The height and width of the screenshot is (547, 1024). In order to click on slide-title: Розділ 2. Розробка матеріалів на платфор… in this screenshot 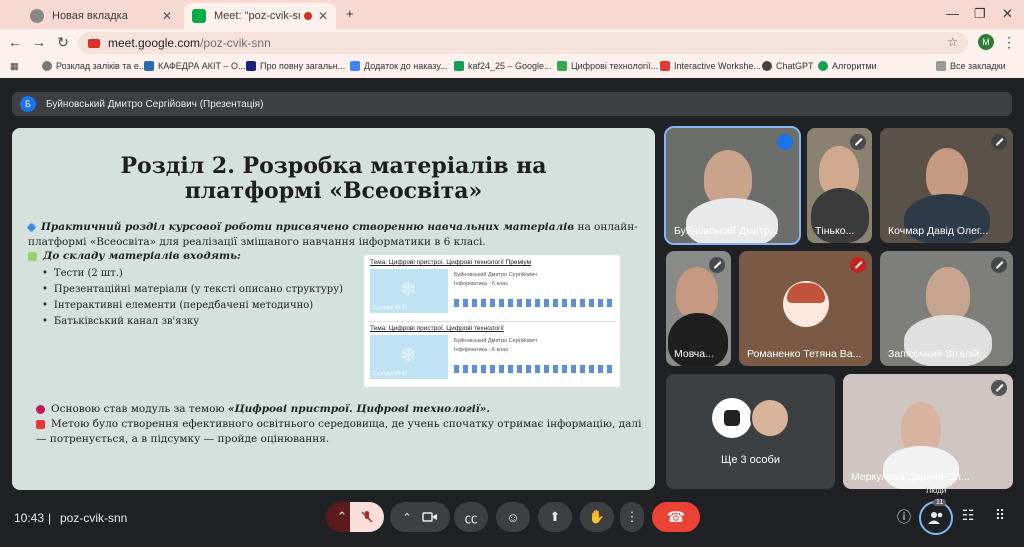, I will do `click(333, 178)`.